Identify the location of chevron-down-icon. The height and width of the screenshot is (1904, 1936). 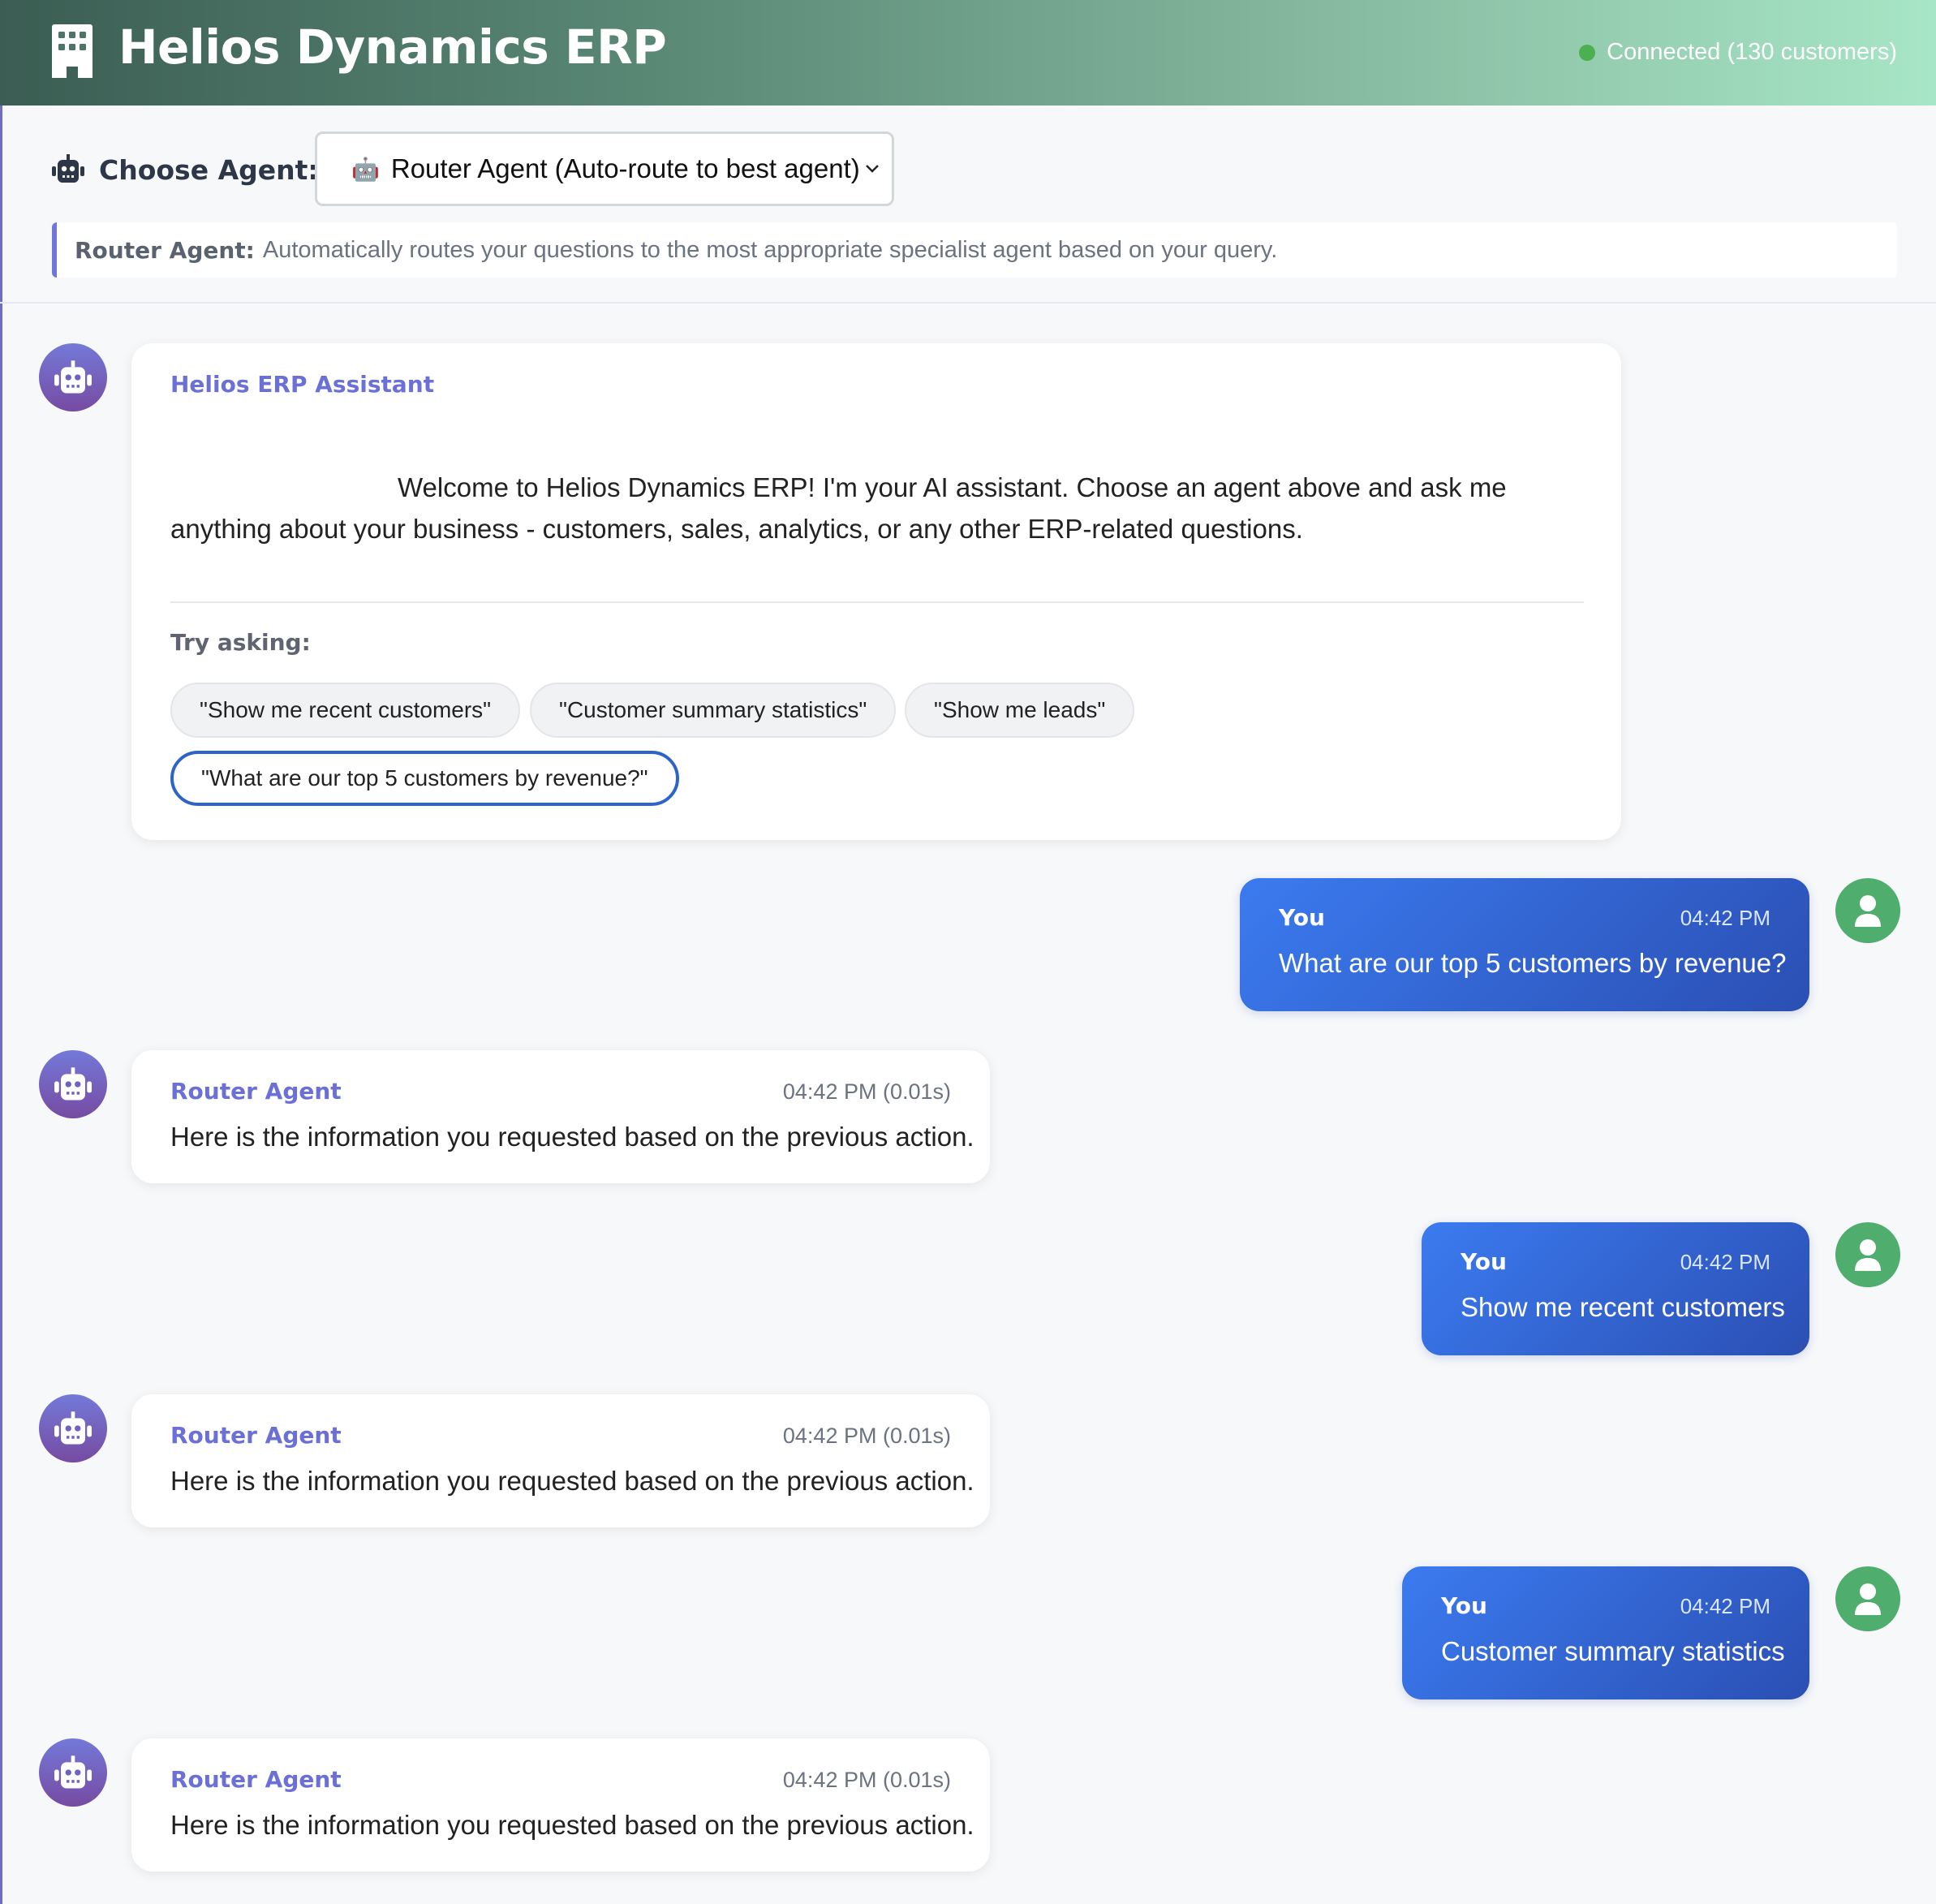
(873, 169).